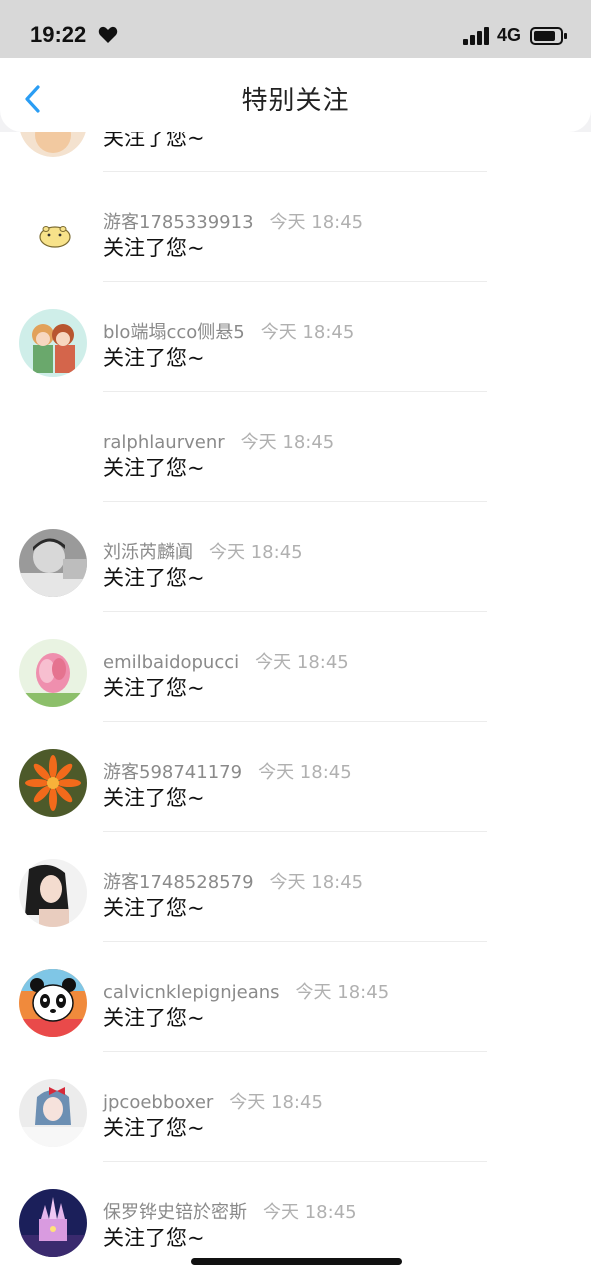 This screenshot has height=1280, width=591. I want to click on item-meta: emilbaidopucci 今天 18:45, so click(226, 661).